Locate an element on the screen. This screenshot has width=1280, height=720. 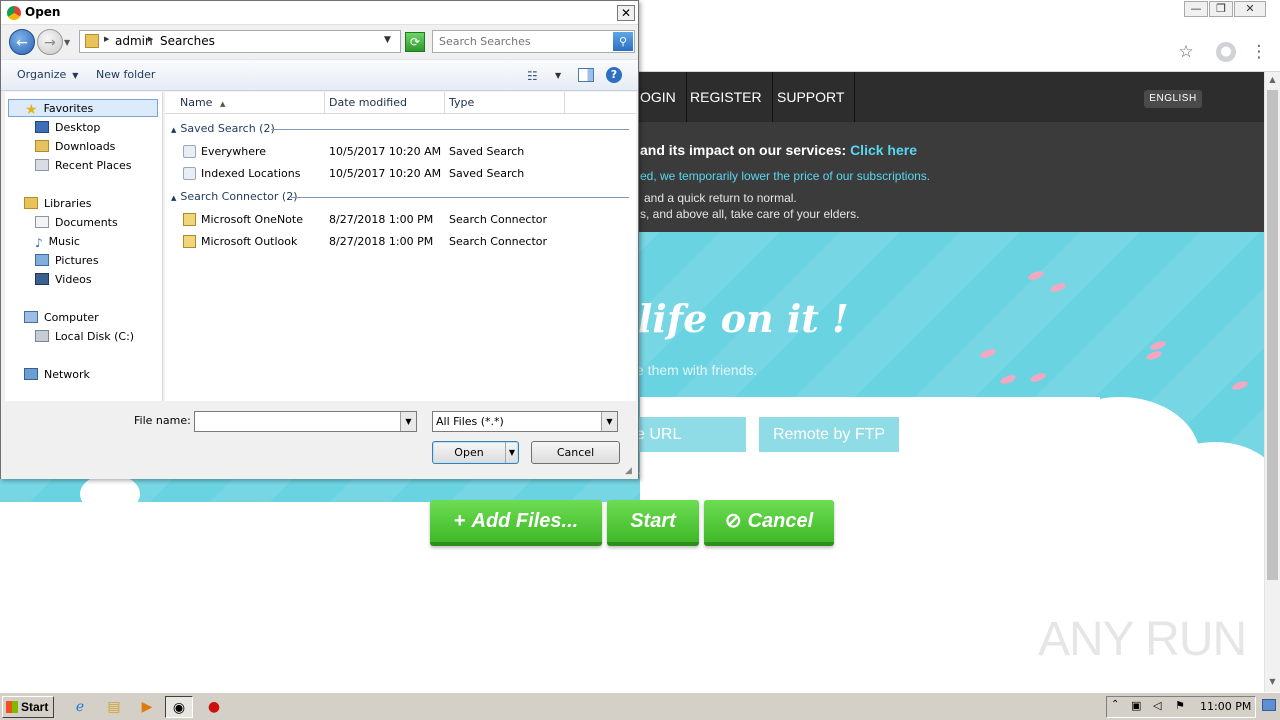
refresh-button: ⟳ is located at coordinates (415, 42).